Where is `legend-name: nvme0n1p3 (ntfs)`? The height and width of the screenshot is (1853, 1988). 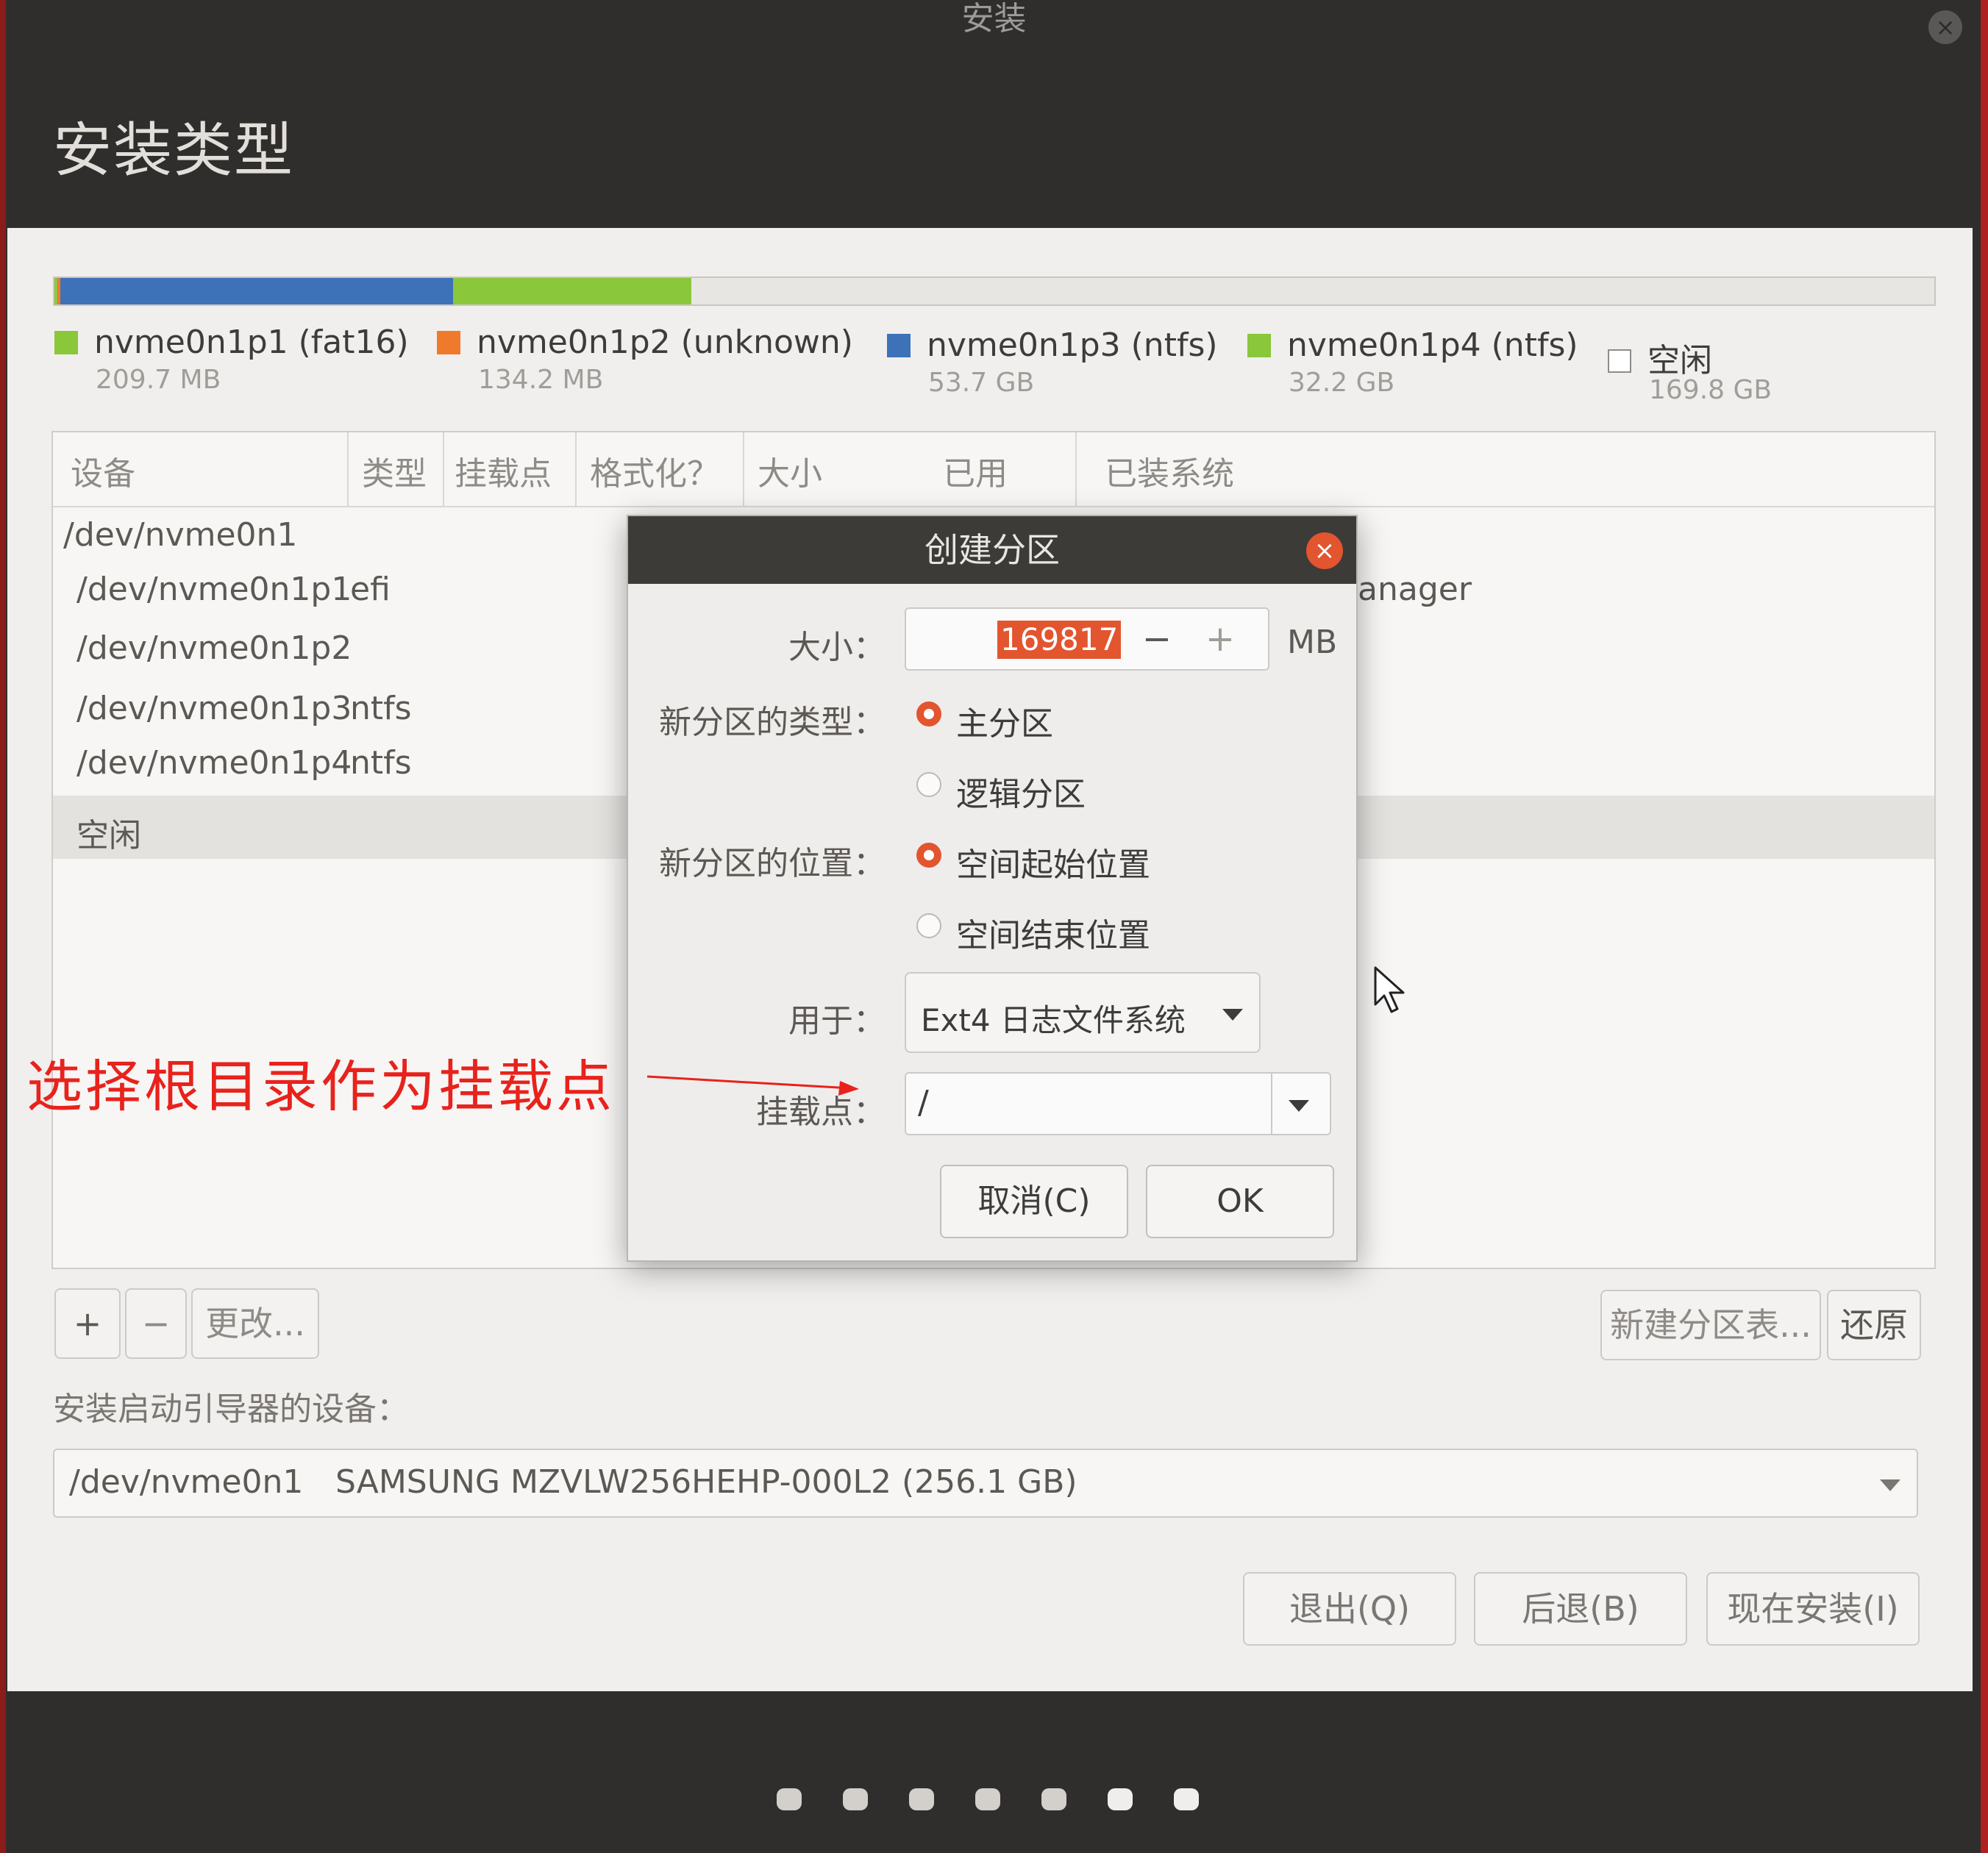
legend-name: nvme0n1p3 (ntfs) is located at coordinates (1072, 345).